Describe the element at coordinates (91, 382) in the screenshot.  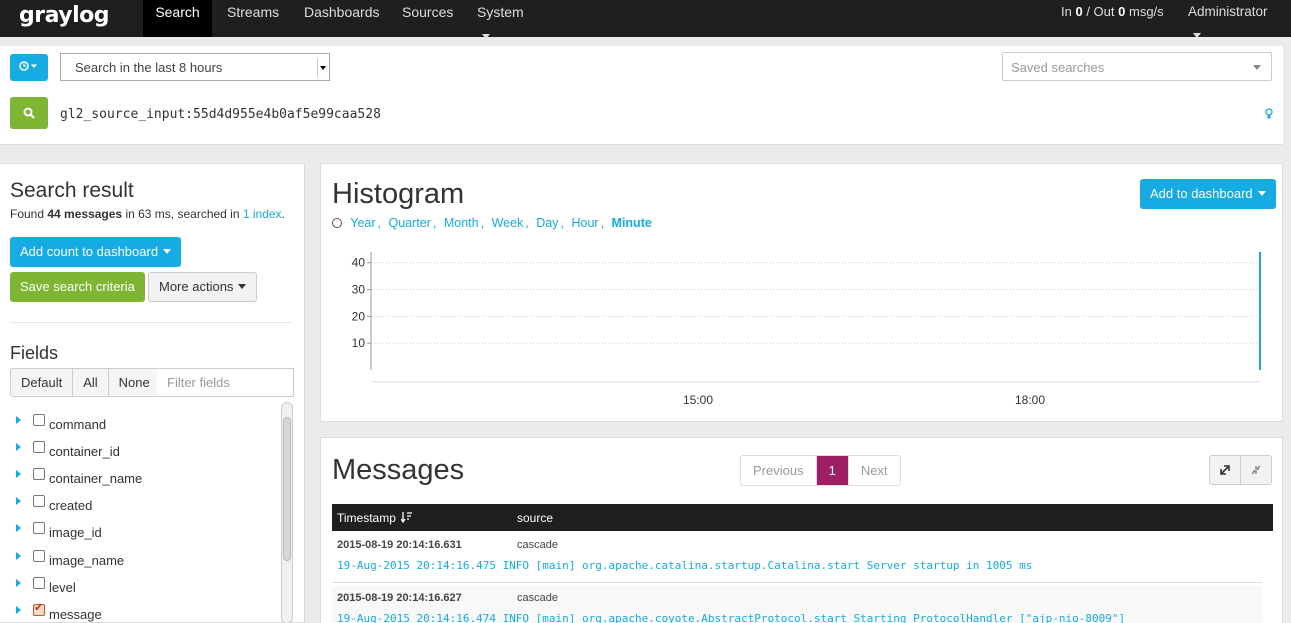
I see `field-tab-all: All` at that location.